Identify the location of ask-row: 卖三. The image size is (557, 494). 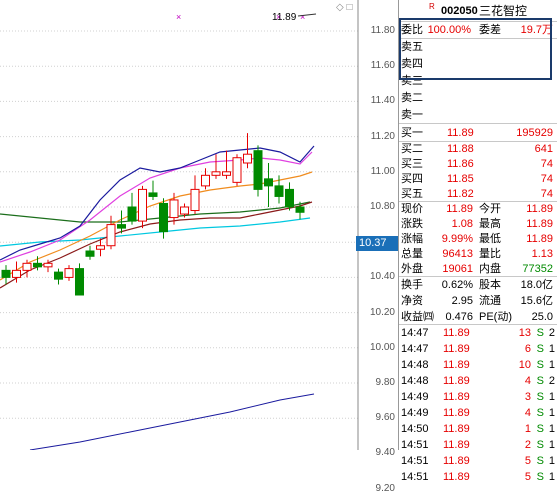
(478, 81).